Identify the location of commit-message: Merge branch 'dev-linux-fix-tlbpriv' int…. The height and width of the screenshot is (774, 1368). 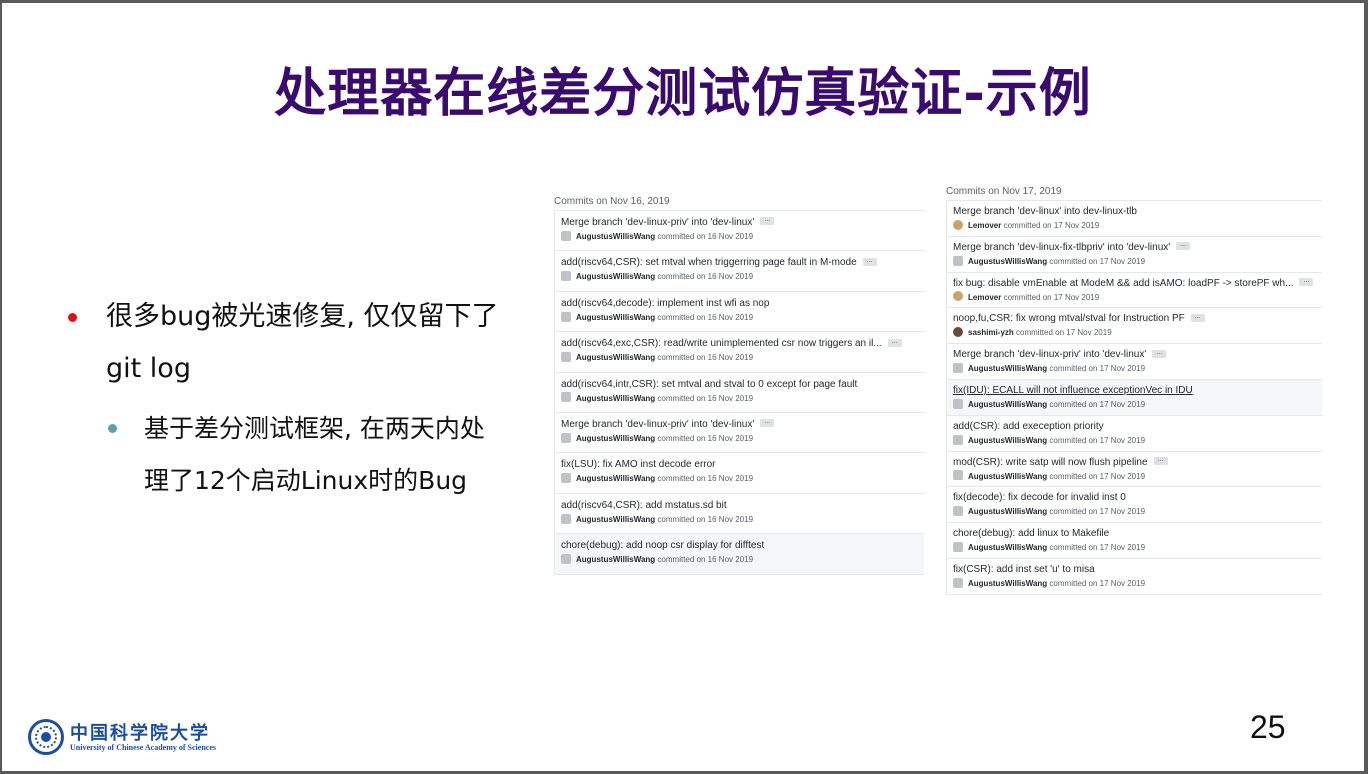
(1061, 247).